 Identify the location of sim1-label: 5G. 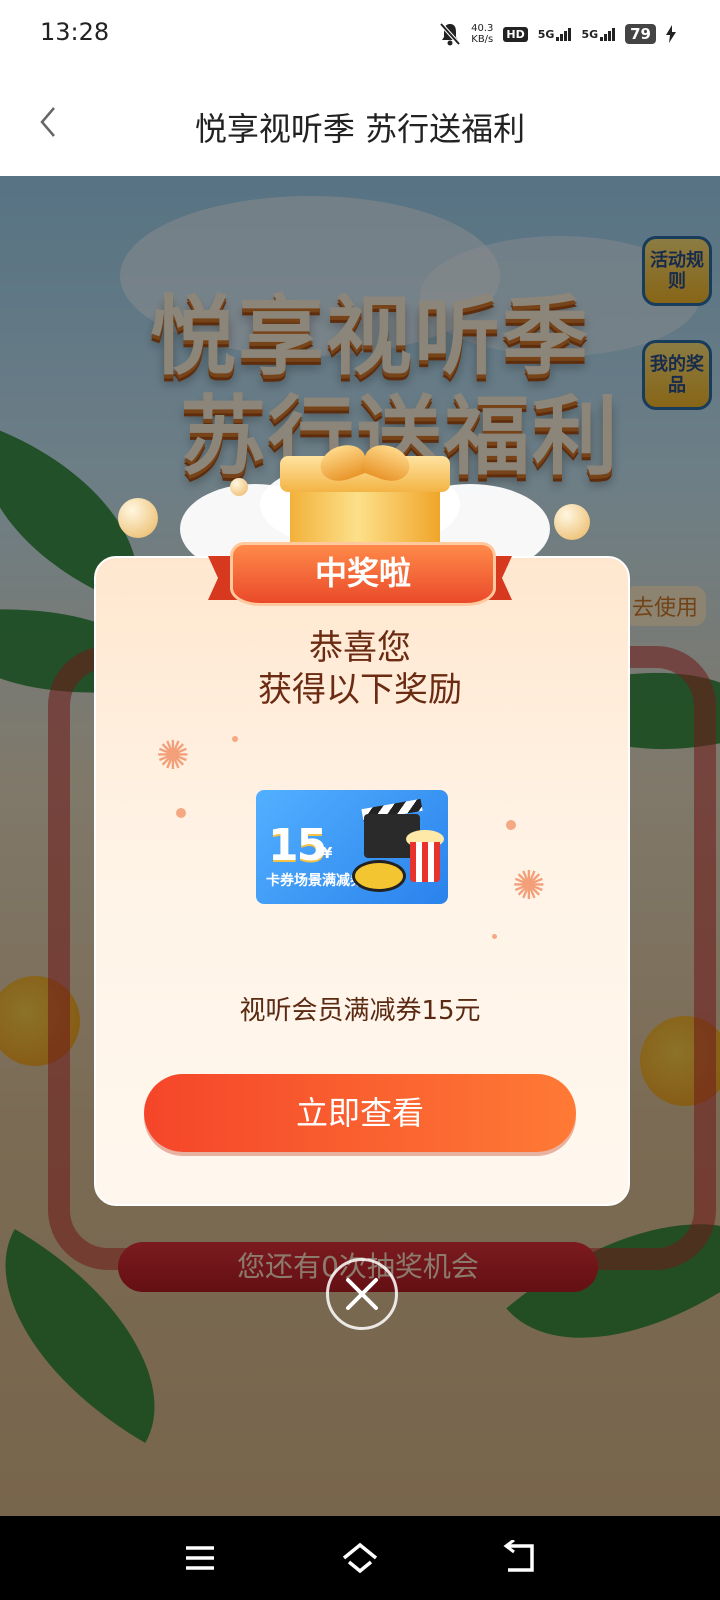
(546, 34).